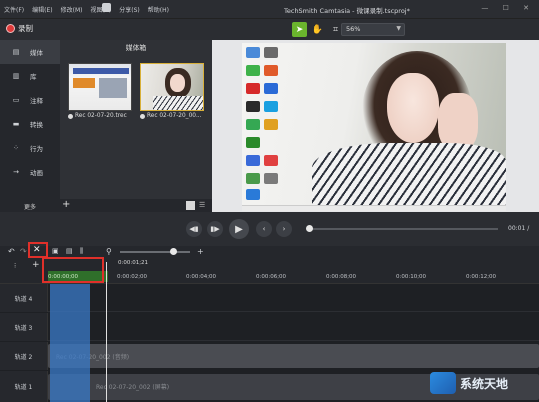 The height and width of the screenshot is (402, 539). Describe the element at coordinates (16, 75) in the screenshot. I see `library-icon: ▥` at that location.